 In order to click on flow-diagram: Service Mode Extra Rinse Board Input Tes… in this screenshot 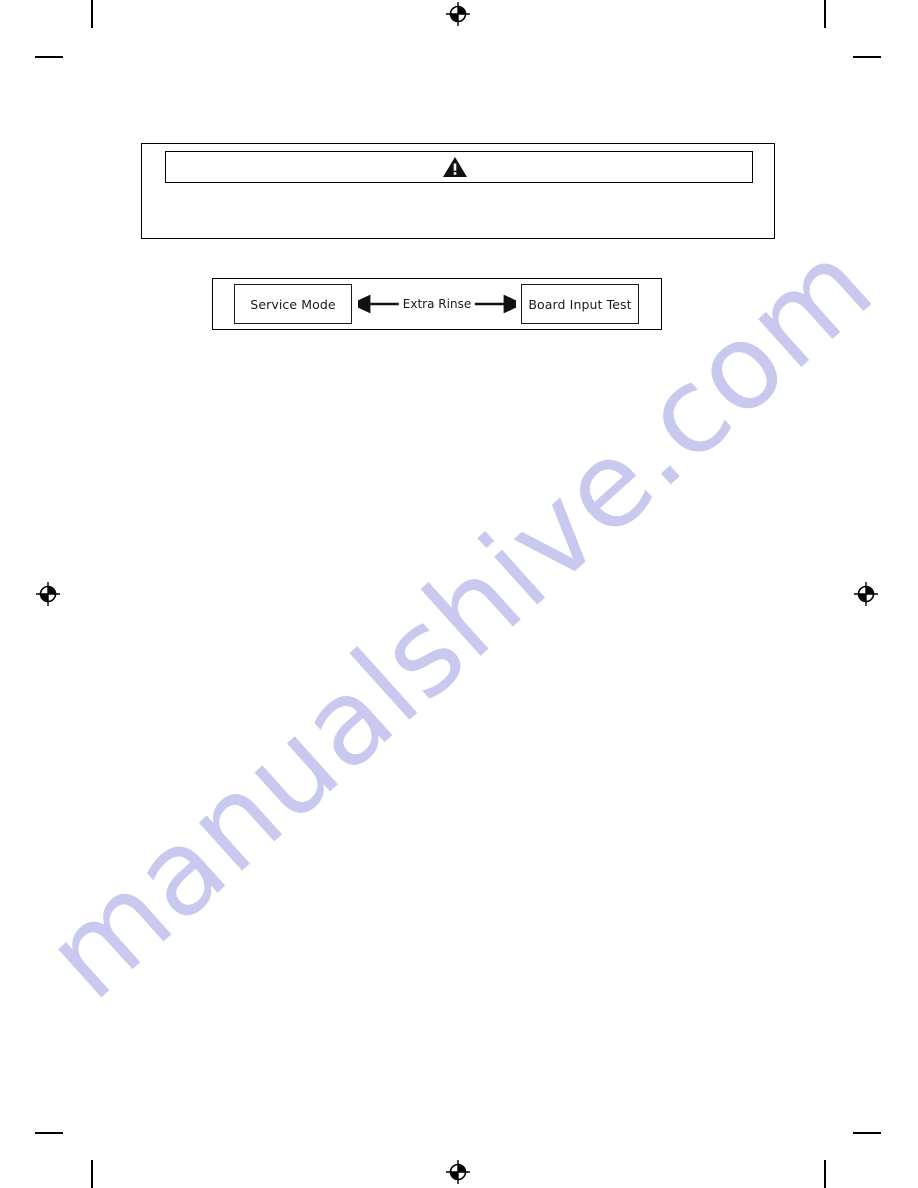, I will do `click(437, 304)`.